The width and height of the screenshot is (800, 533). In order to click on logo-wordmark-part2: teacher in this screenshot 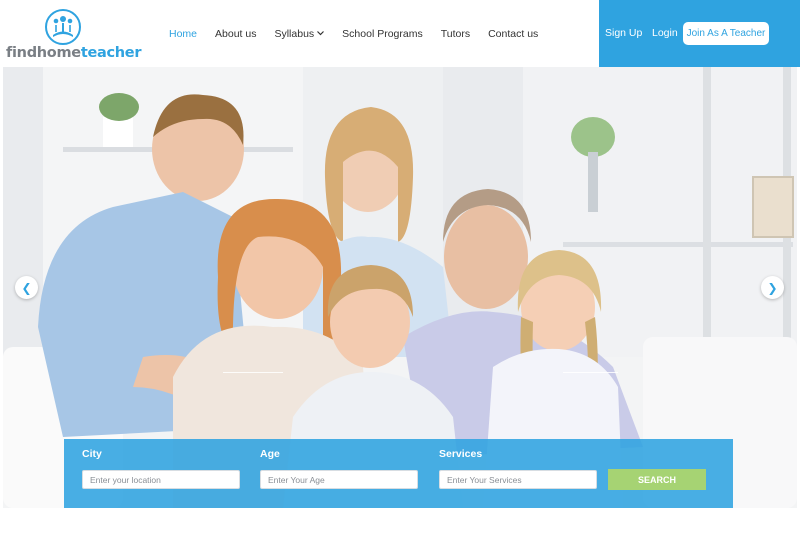, I will do `click(111, 53)`.